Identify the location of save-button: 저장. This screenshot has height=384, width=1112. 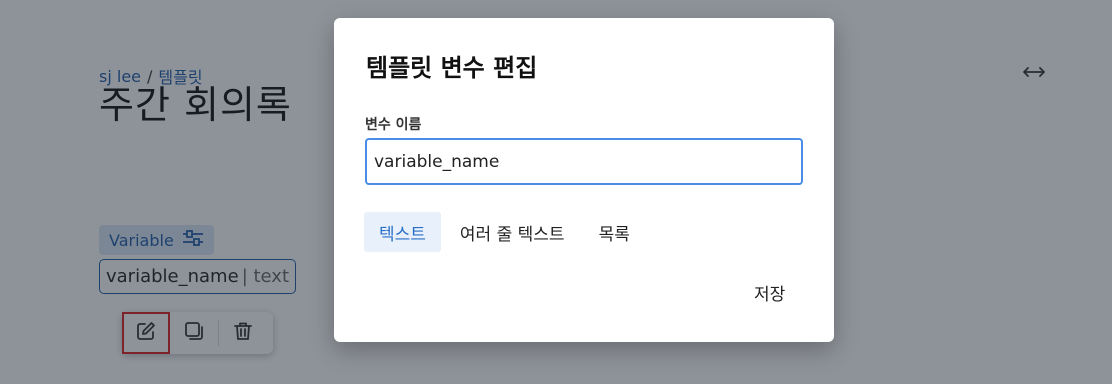
(769, 292).